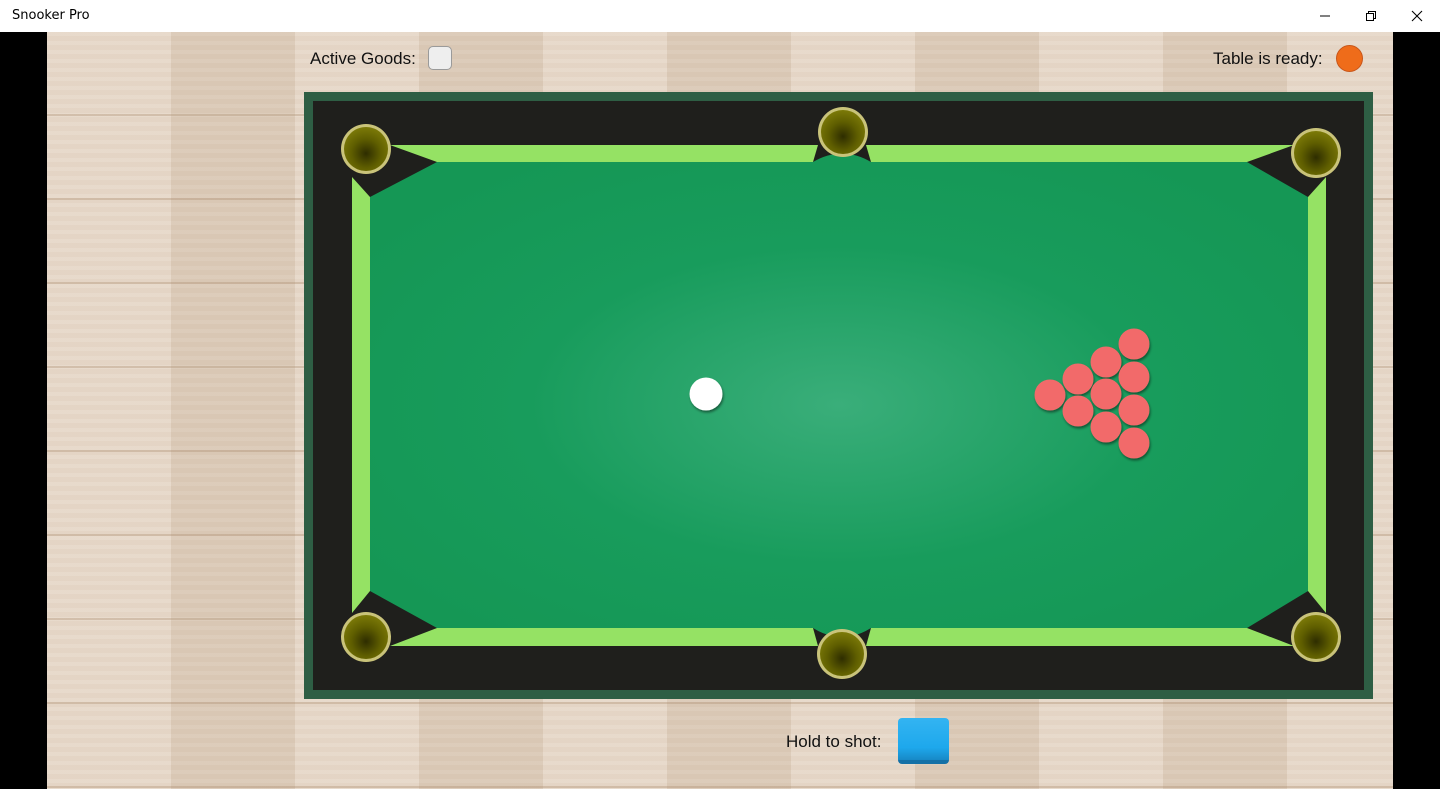 Image resolution: width=1440 pixels, height=789 pixels. What do you see at coordinates (706, 394) in the screenshot?
I see `cue-ball` at bounding box center [706, 394].